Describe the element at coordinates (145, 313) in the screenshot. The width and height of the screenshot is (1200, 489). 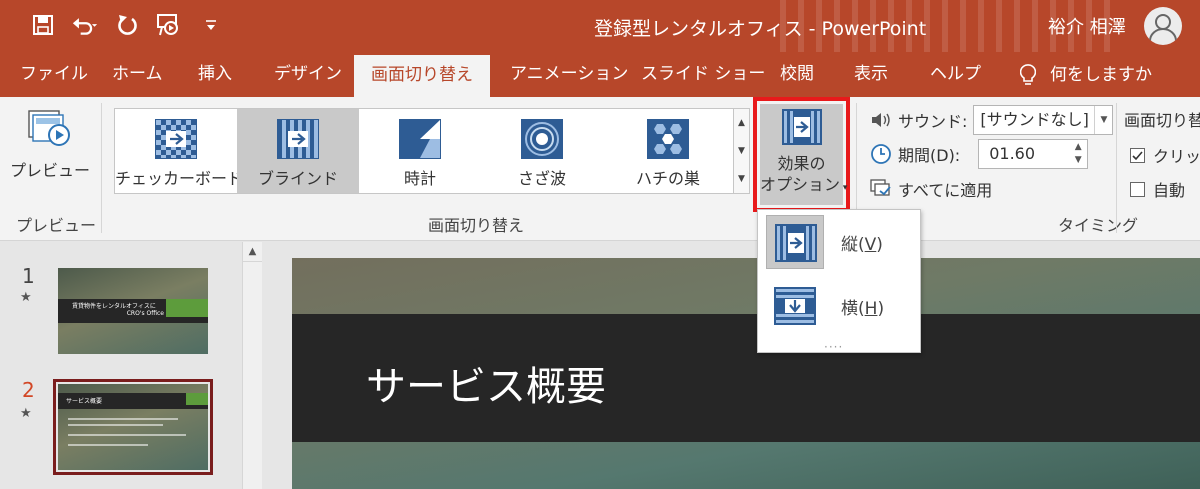
I see `slide-thumbnail-subtitle: CRO's Office` at that location.